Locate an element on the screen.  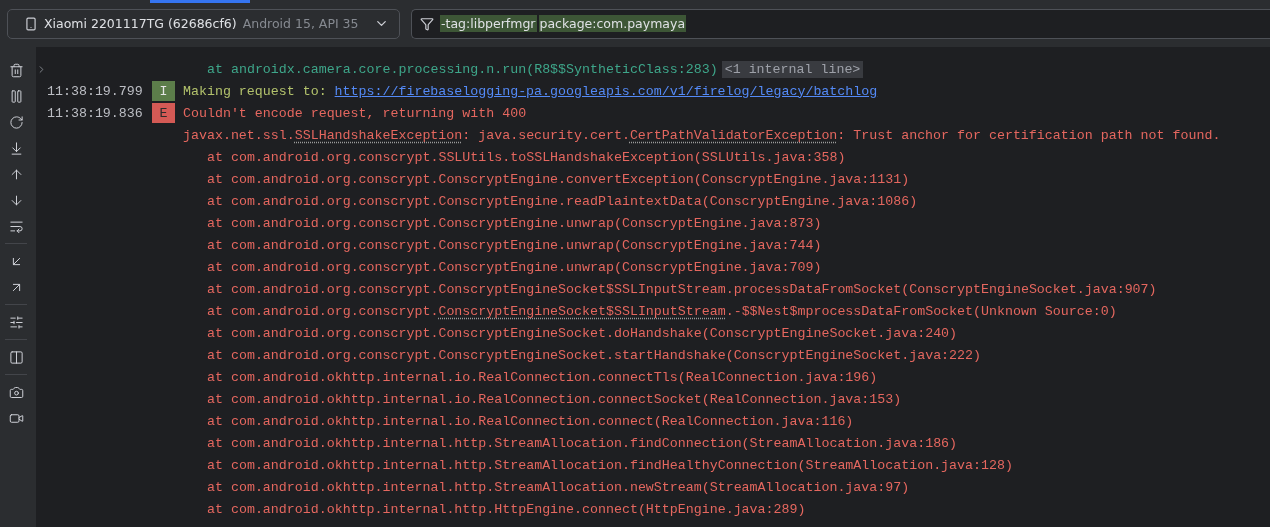
stack-trace-line: at com.android.org.conscrypt.ConscryptEngine.unwrap(ConscryptEngine.java:873) is located at coordinates (514, 223).